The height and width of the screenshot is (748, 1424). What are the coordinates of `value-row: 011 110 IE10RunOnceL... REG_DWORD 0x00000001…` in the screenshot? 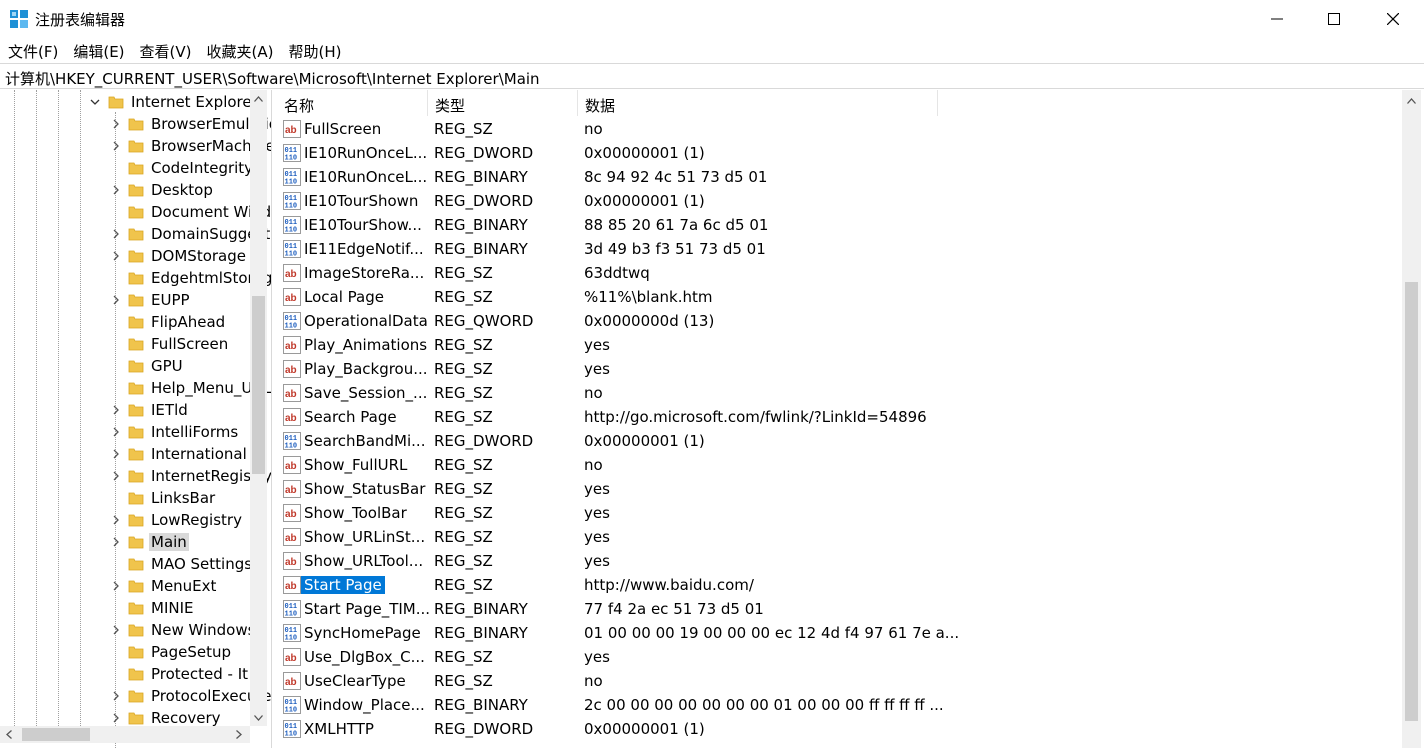 It's located at (839, 153).